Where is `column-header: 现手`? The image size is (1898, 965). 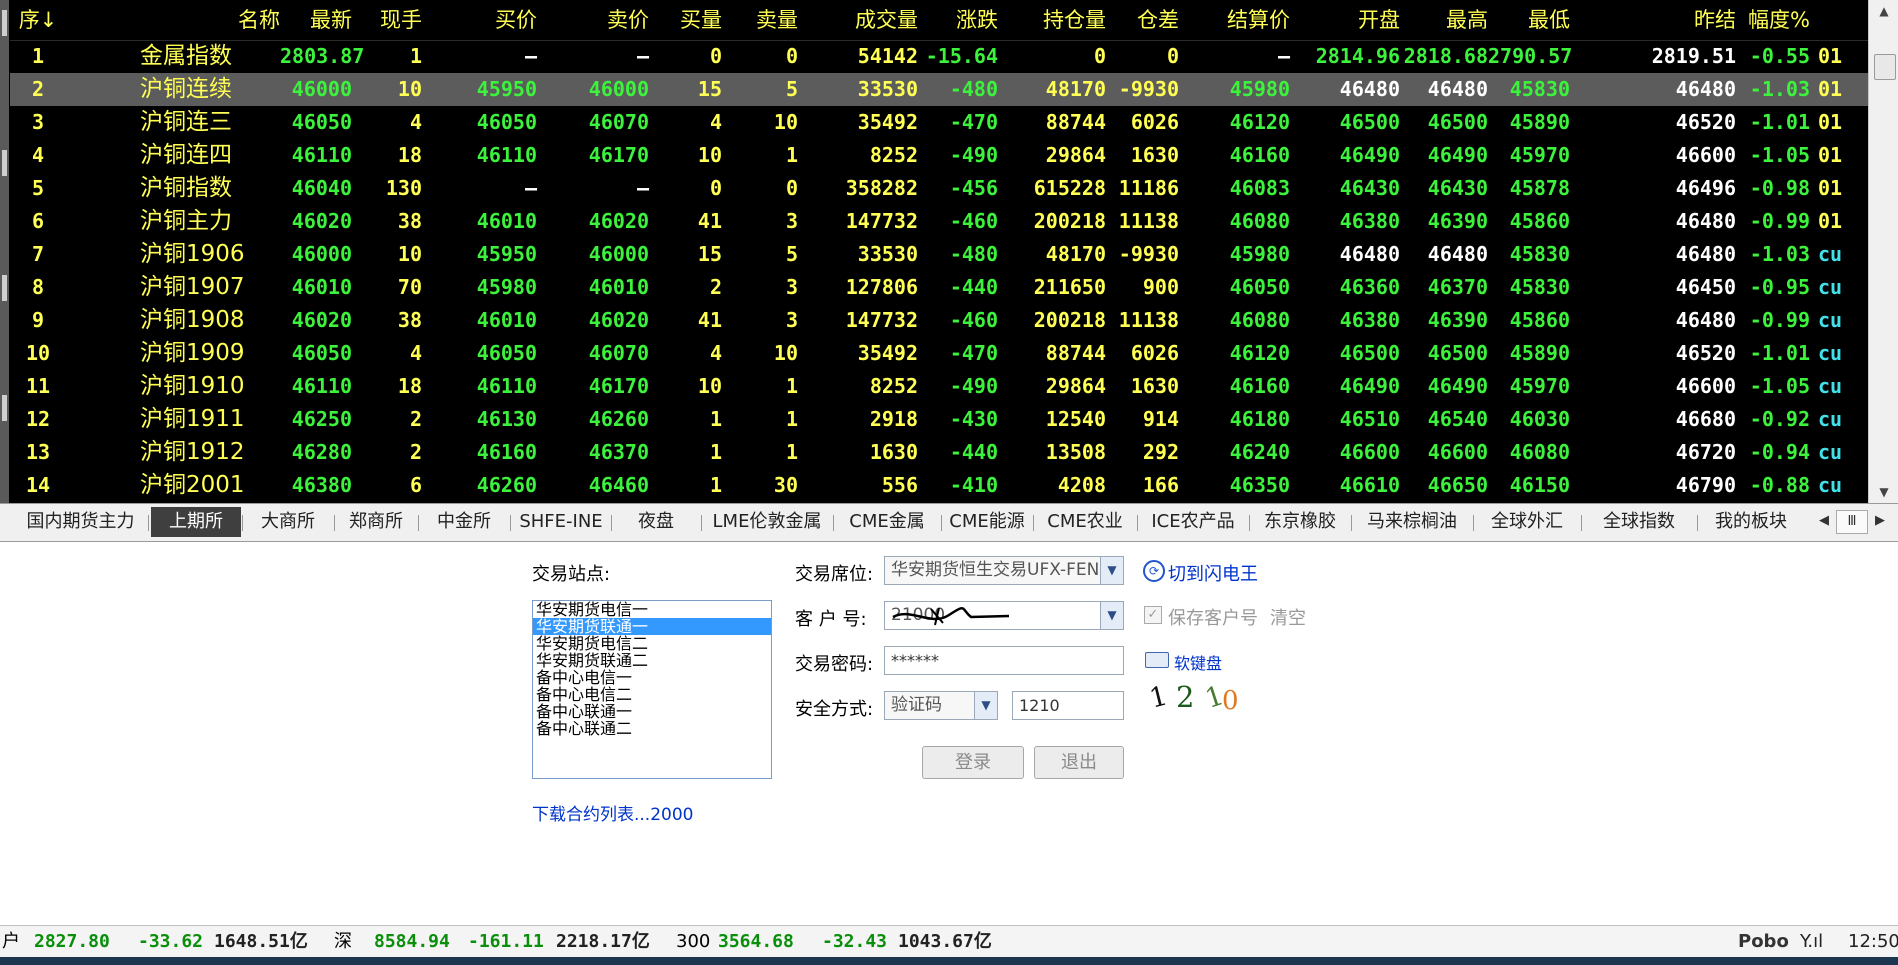 column-header: 现手 is located at coordinates (387, 20).